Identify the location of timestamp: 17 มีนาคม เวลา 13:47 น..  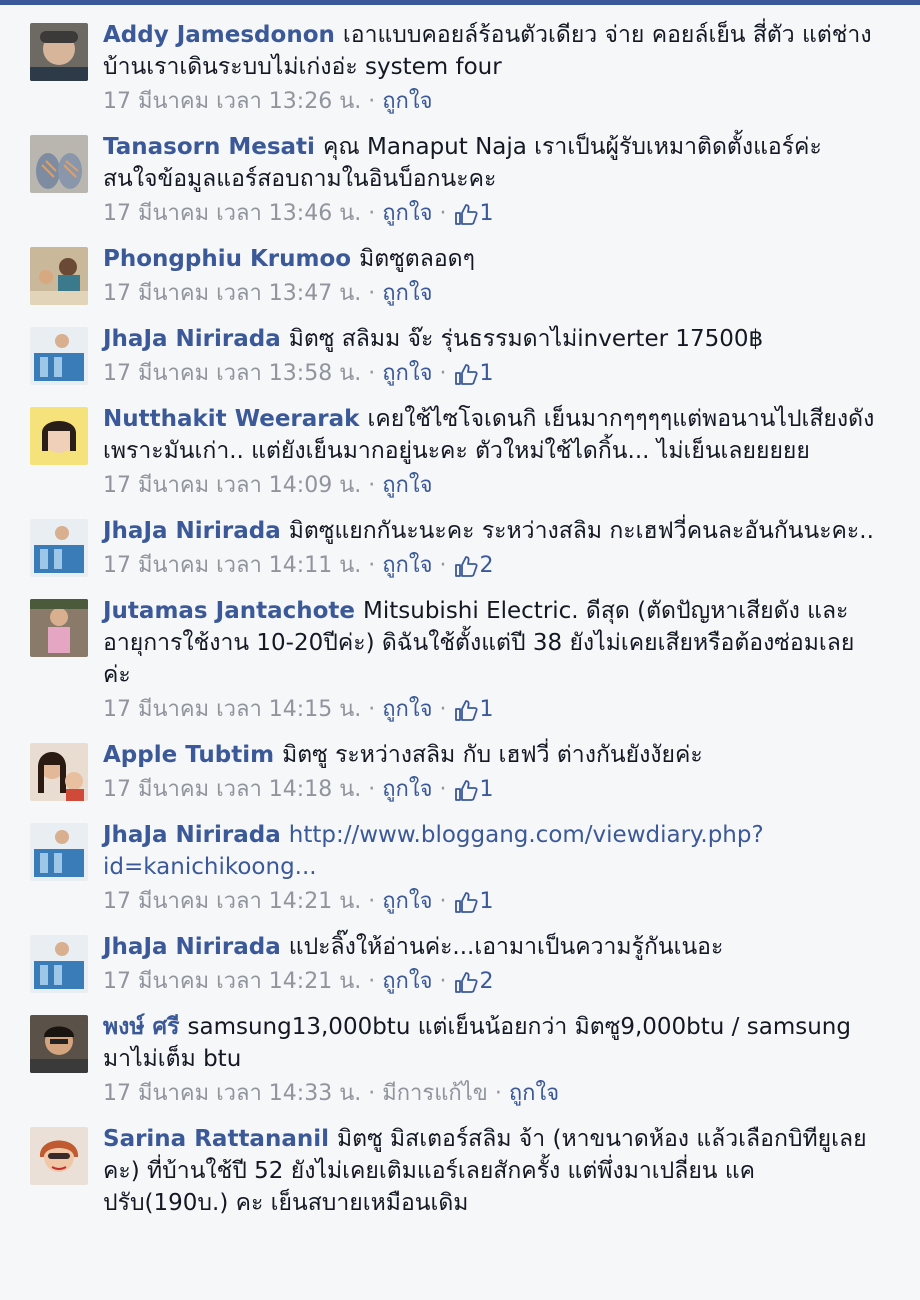
(232, 294).